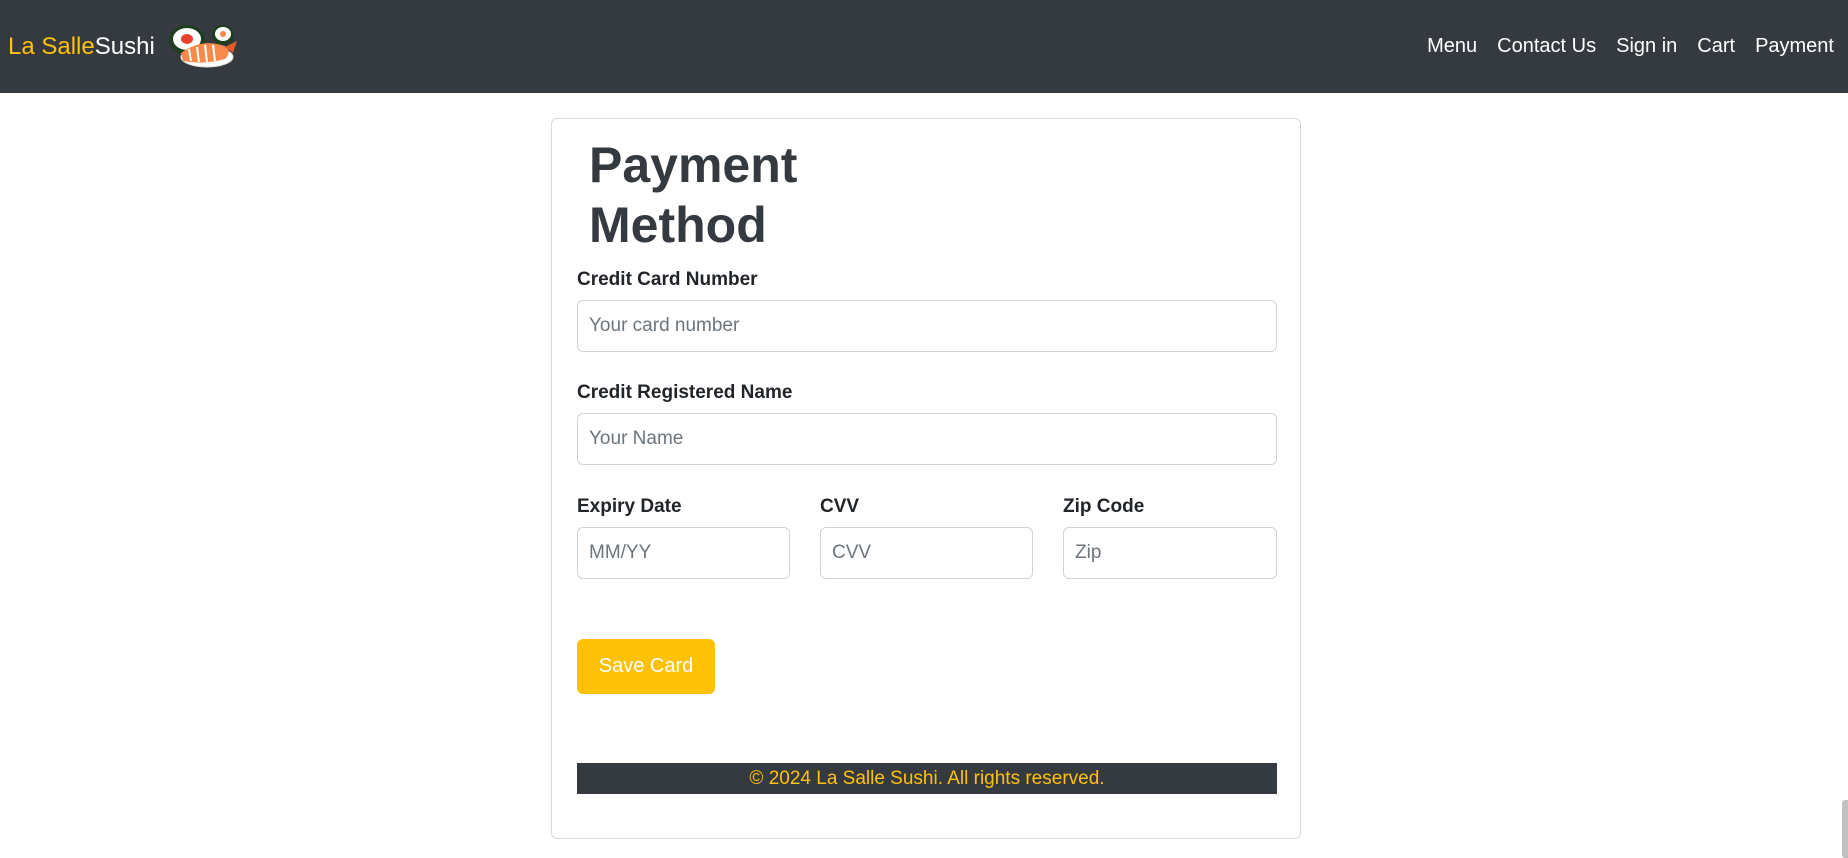 This screenshot has width=1848, height=858. I want to click on zip-code-input, so click(1170, 553).